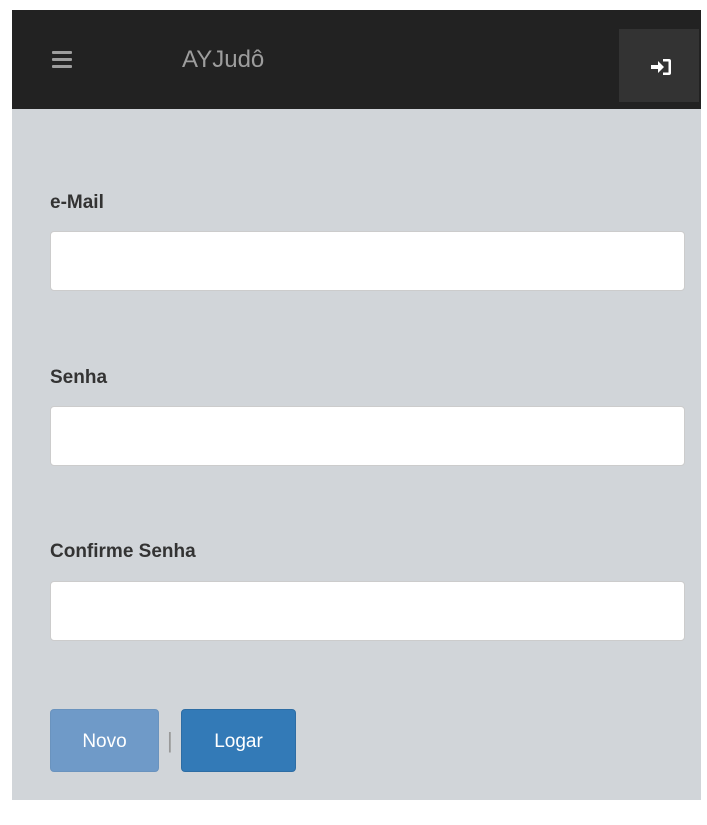  What do you see at coordinates (79, 377) in the screenshot?
I see `password-label: Senha` at bounding box center [79, 377].